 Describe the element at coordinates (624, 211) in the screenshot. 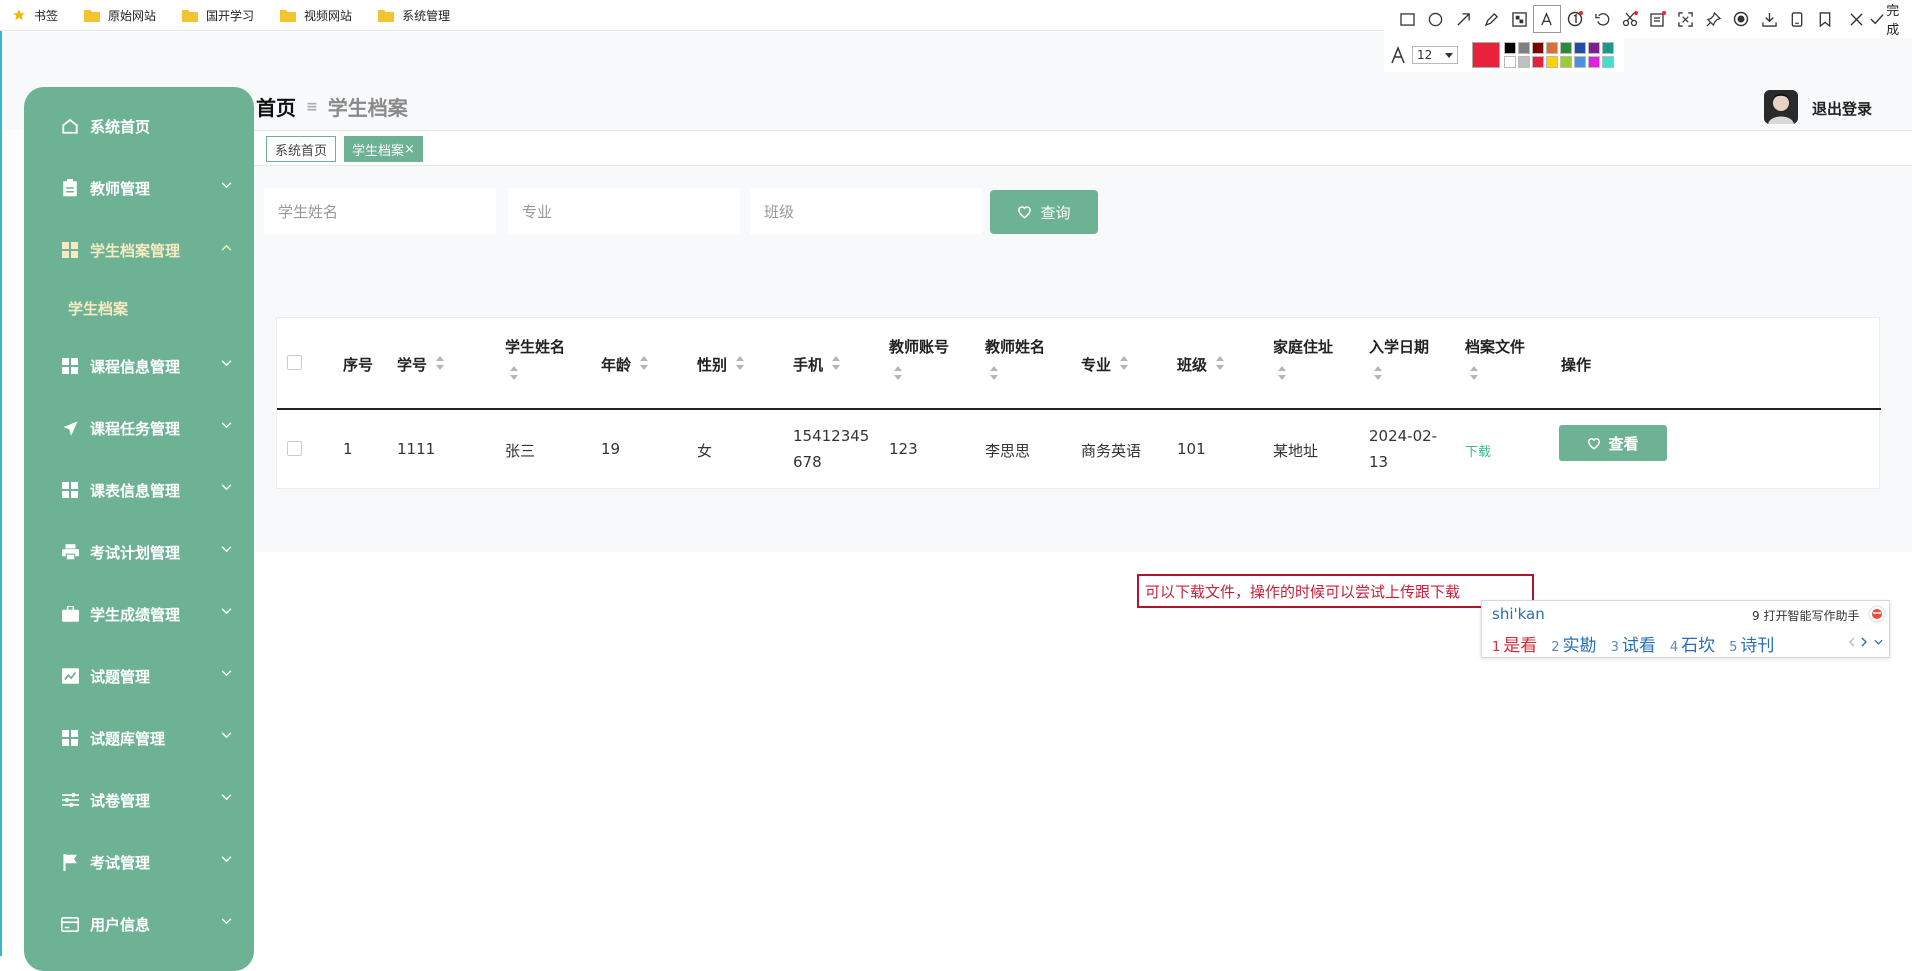

I see `major-input: 专业` at that location.